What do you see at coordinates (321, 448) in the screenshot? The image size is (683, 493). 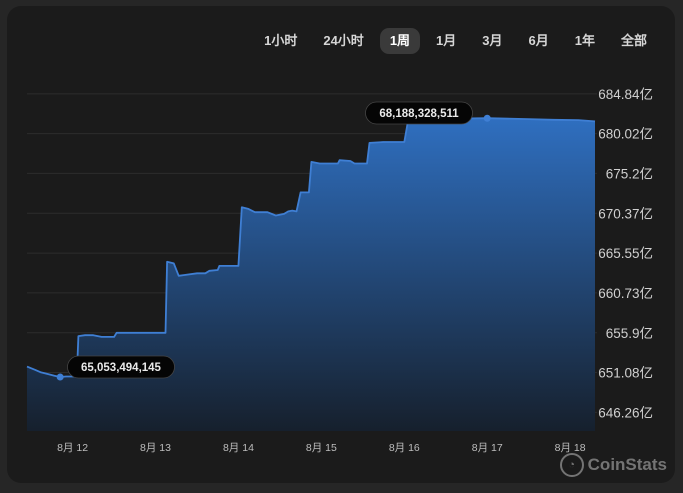 I see `x-tick-label: 8月 15` at bounding box center [321, 448].